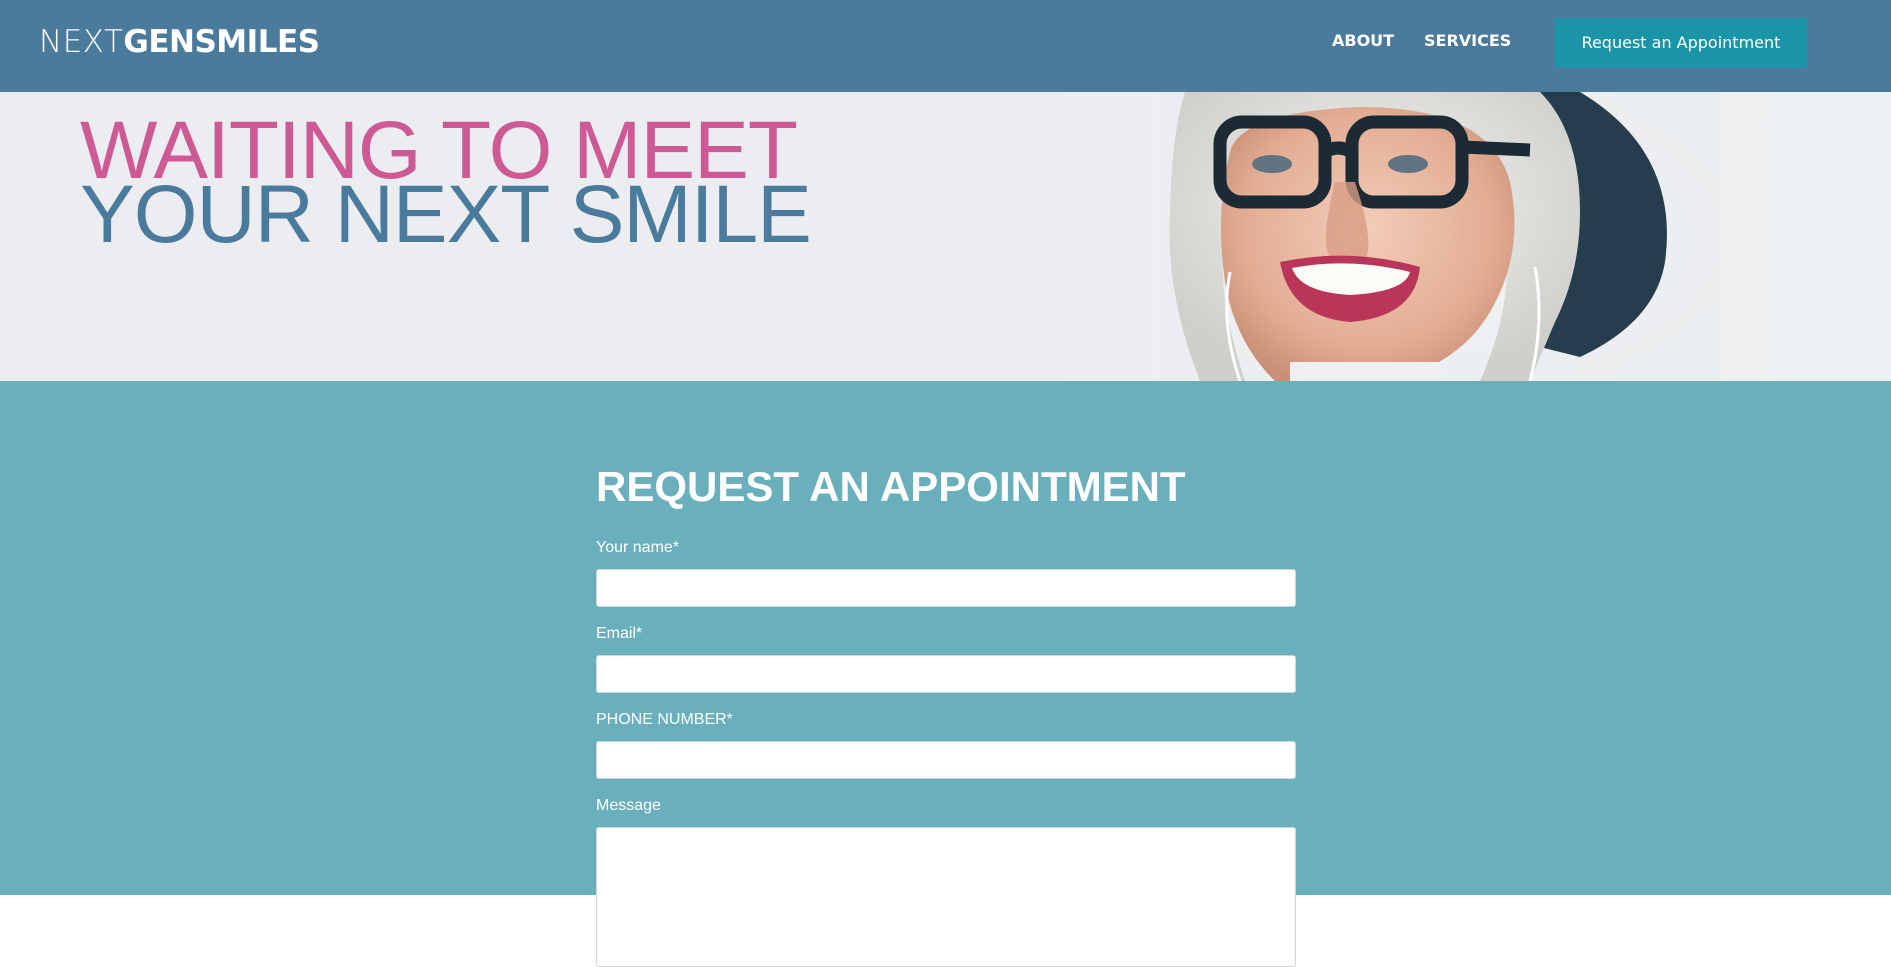  Describe the element at coordinates (664, 719) in the screenshot. I see `phone-label: PHONE NUMBER*` at that location.